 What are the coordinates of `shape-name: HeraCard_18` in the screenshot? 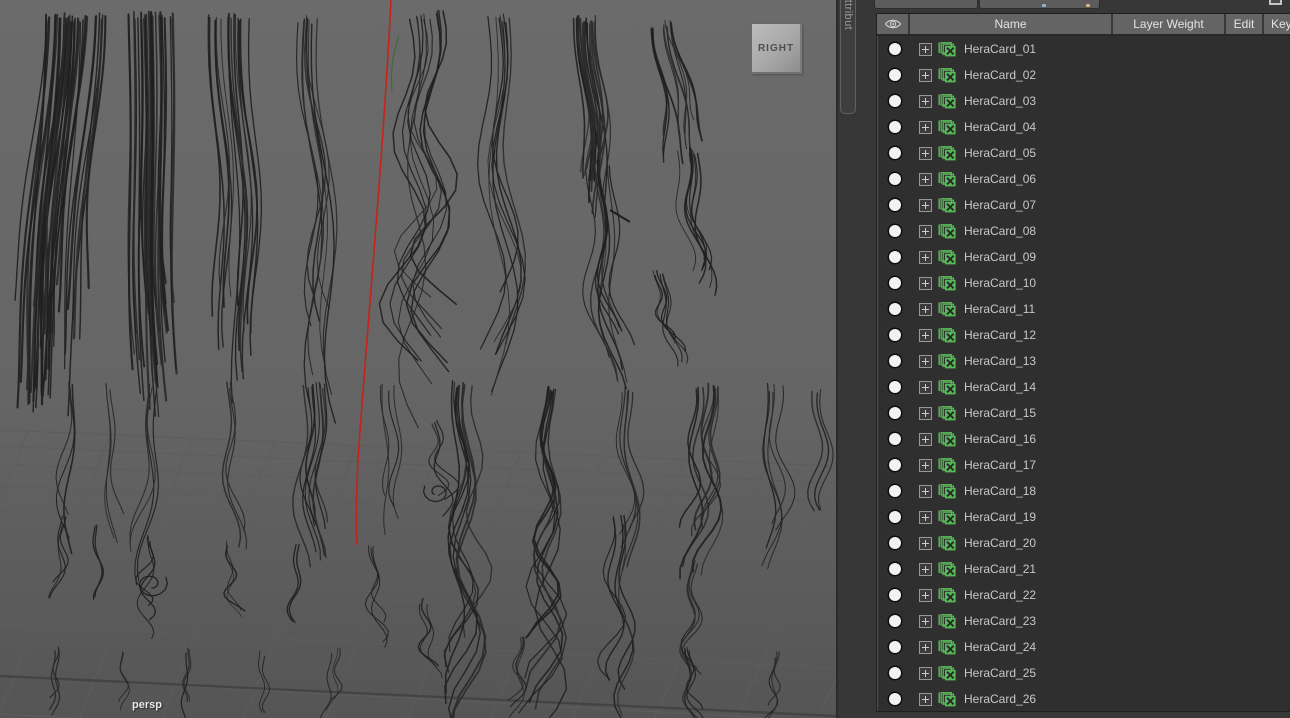 It's located at (1000, 491).